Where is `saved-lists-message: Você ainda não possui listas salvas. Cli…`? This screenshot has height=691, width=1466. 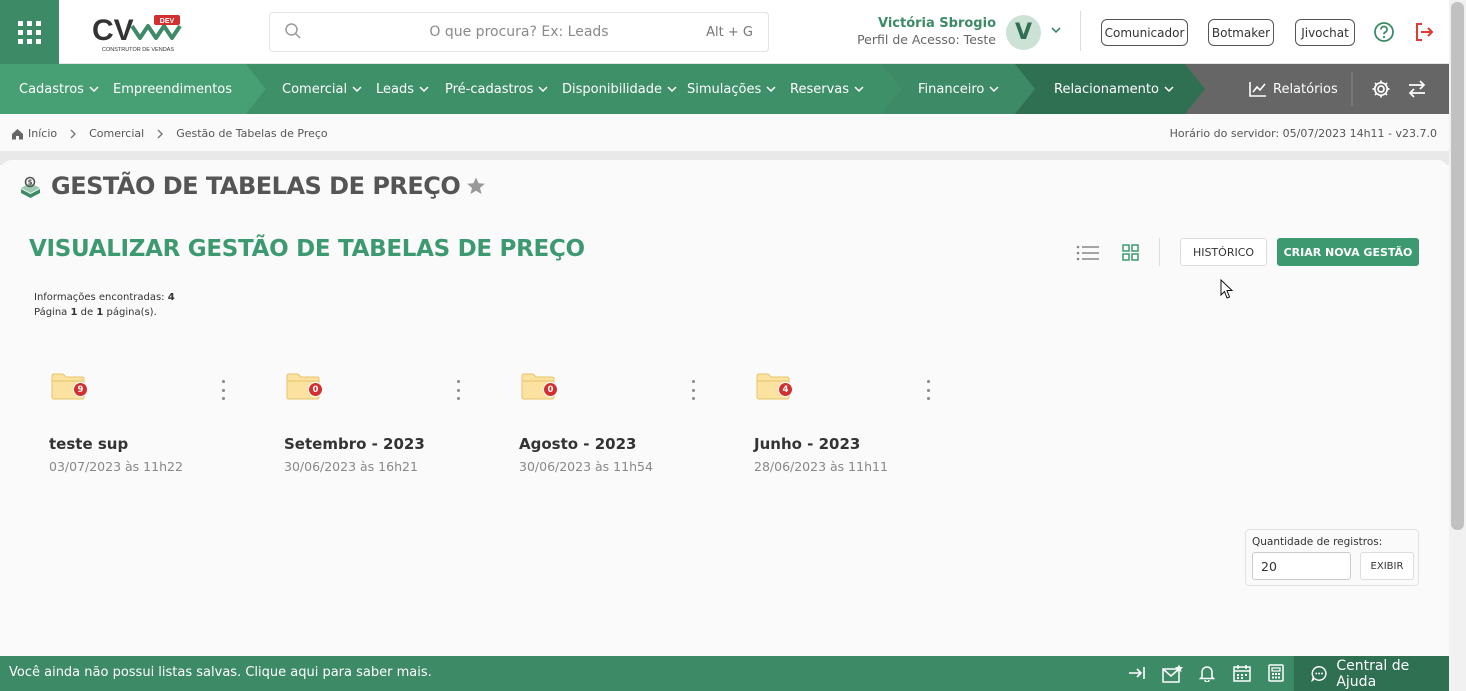 saved-lists-message: Você ainda não possui listas salvas. Cli… is located at coordinates (220, 672).